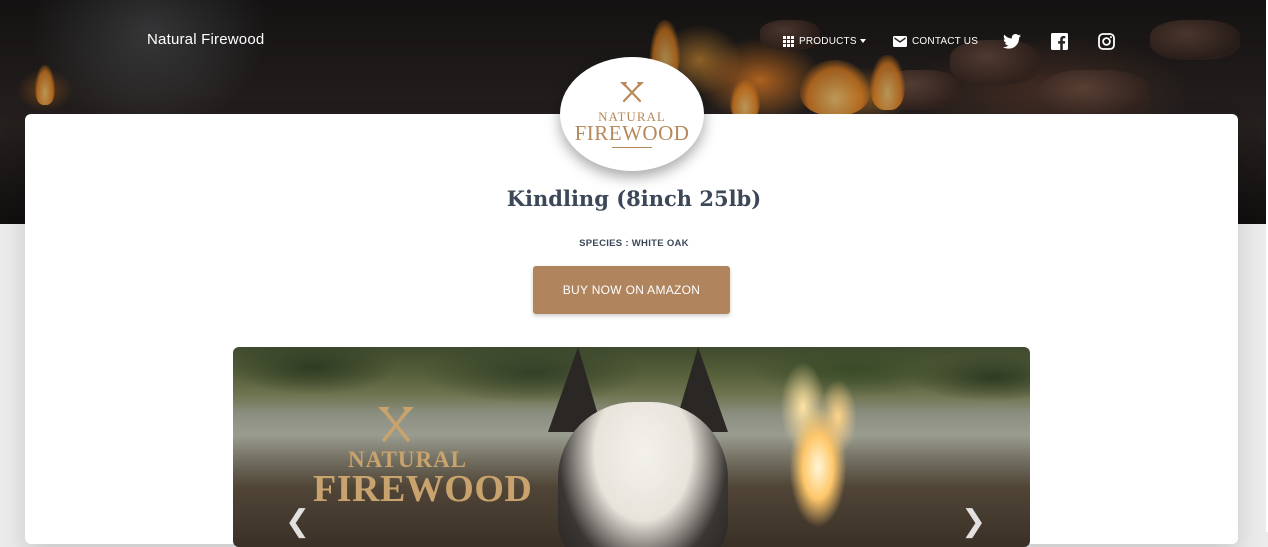  I want to click on contact-label: CONTACT US, so click(945, 41).